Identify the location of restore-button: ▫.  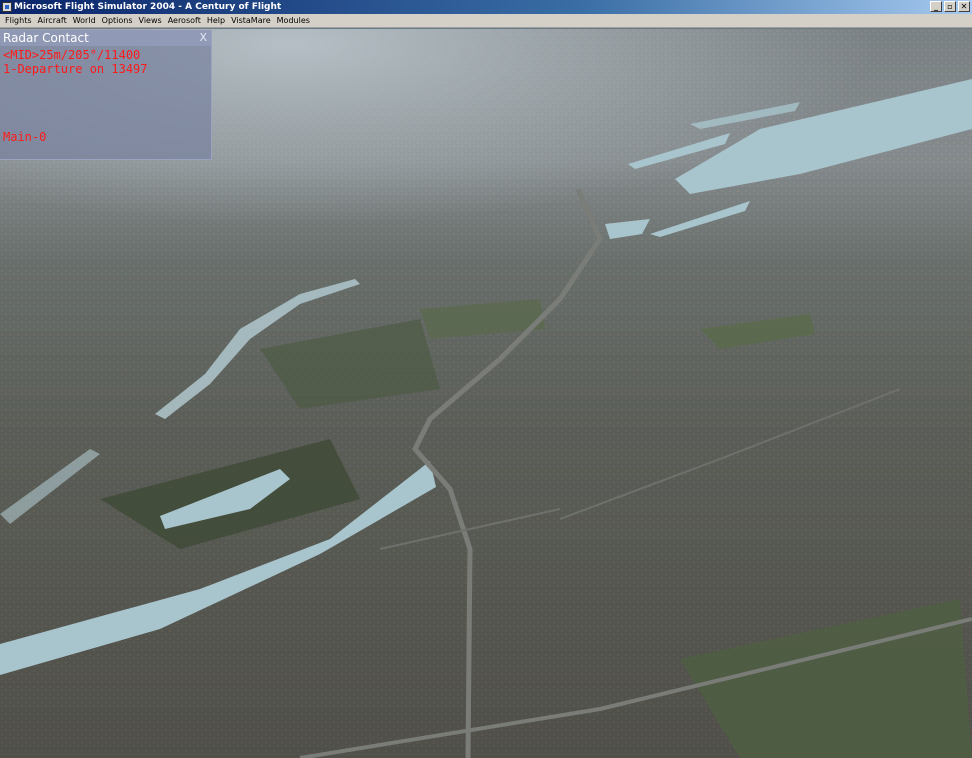
(950, 6).